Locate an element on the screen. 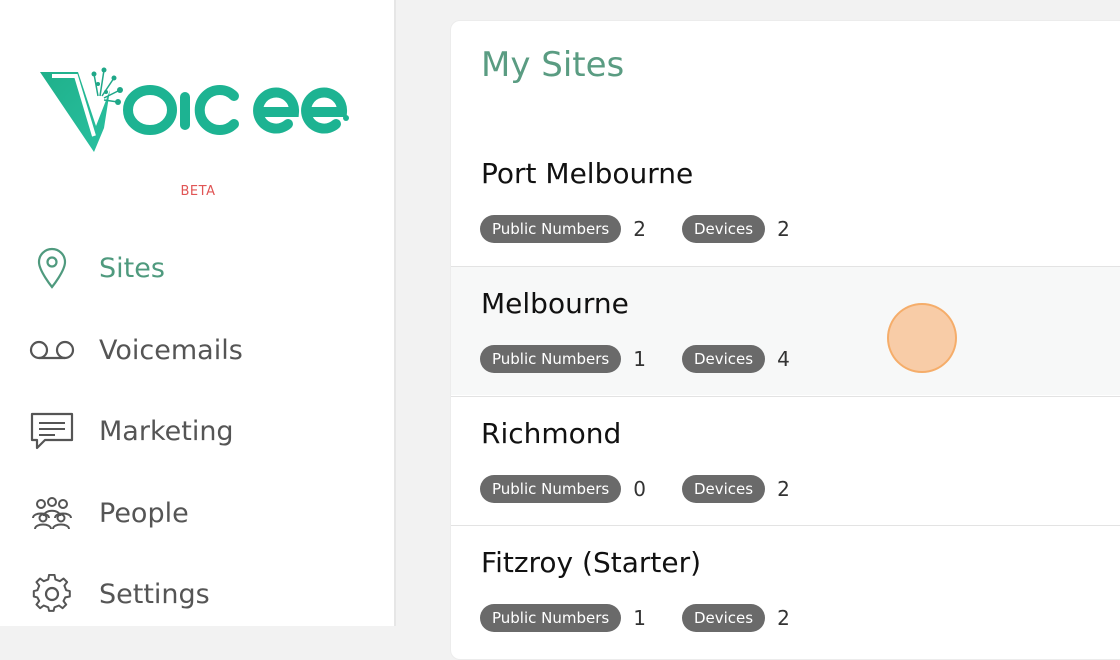 The width and height of the screenshot is (1120, 660). site-name: Richmond is located at coordinates (551, 433).